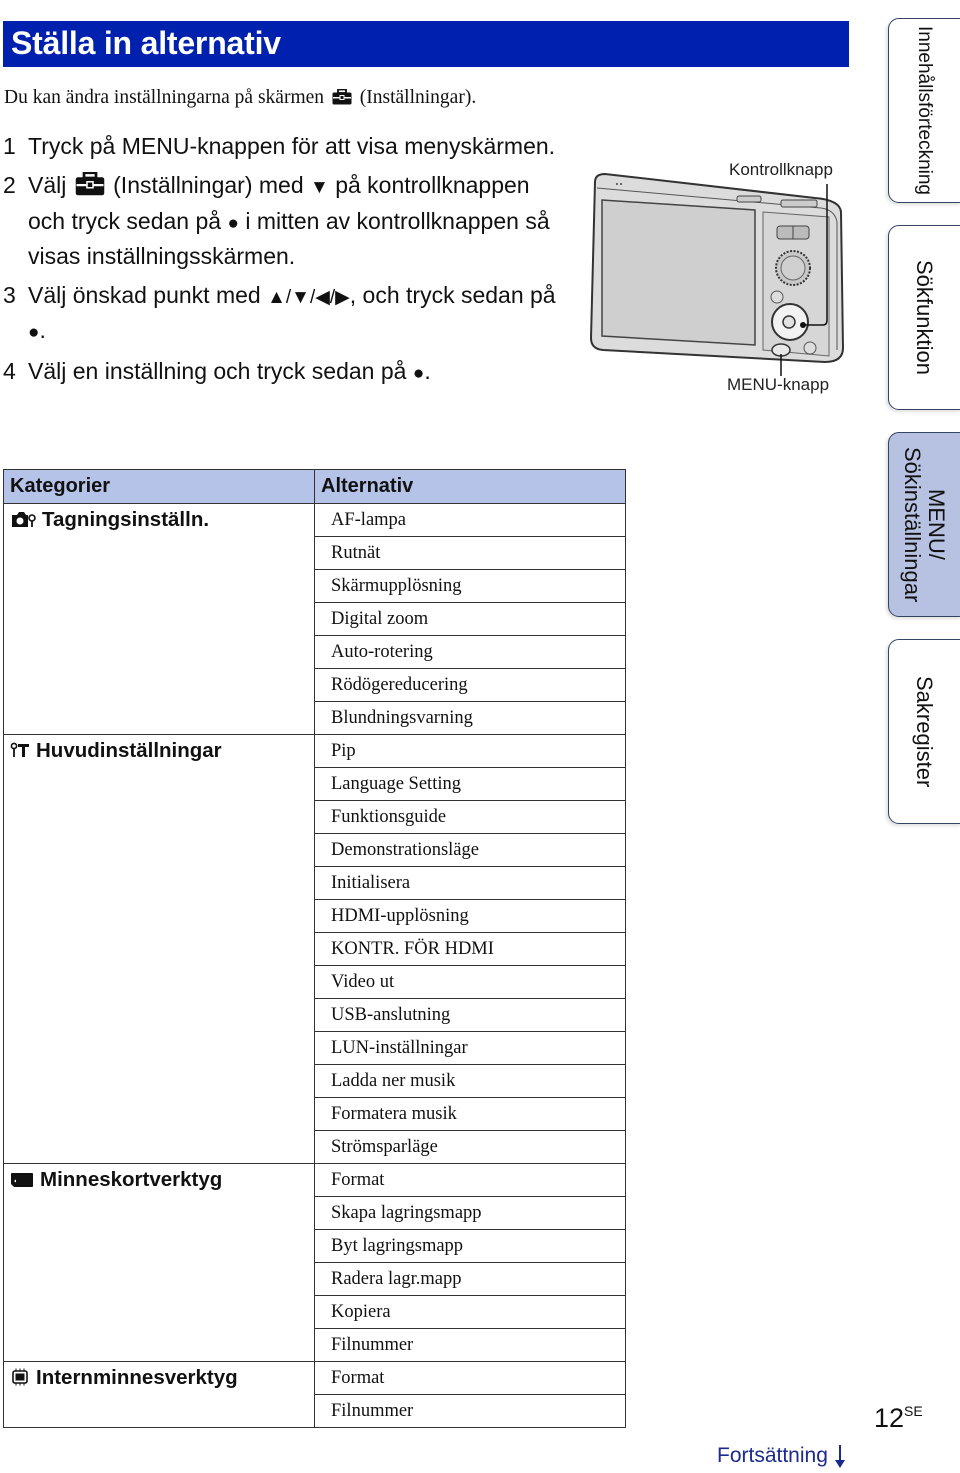 This screenshot has width=960, height=1473. I want to click on tab-label-line1: MENU/, so click(936, 524).